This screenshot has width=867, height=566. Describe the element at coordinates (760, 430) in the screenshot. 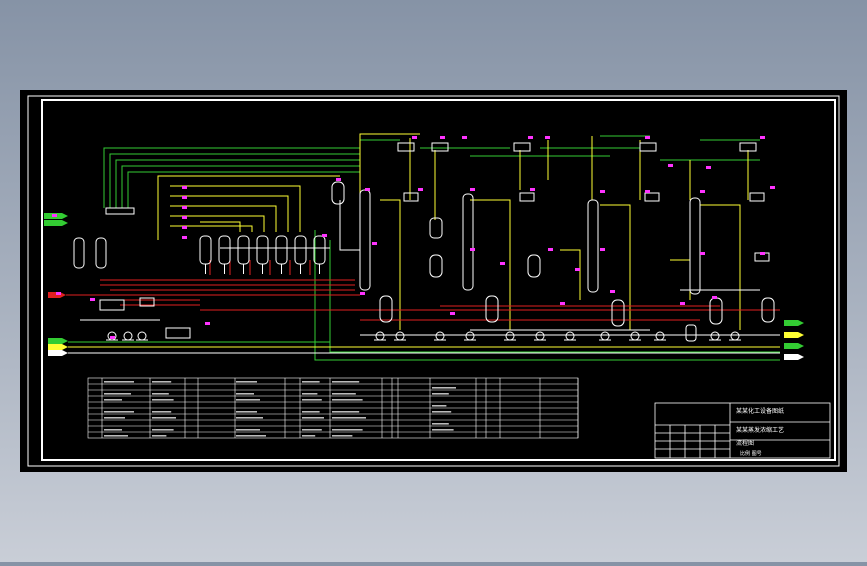

I see `title-line-2: 某某蒸发浓缩工艺` at that location.